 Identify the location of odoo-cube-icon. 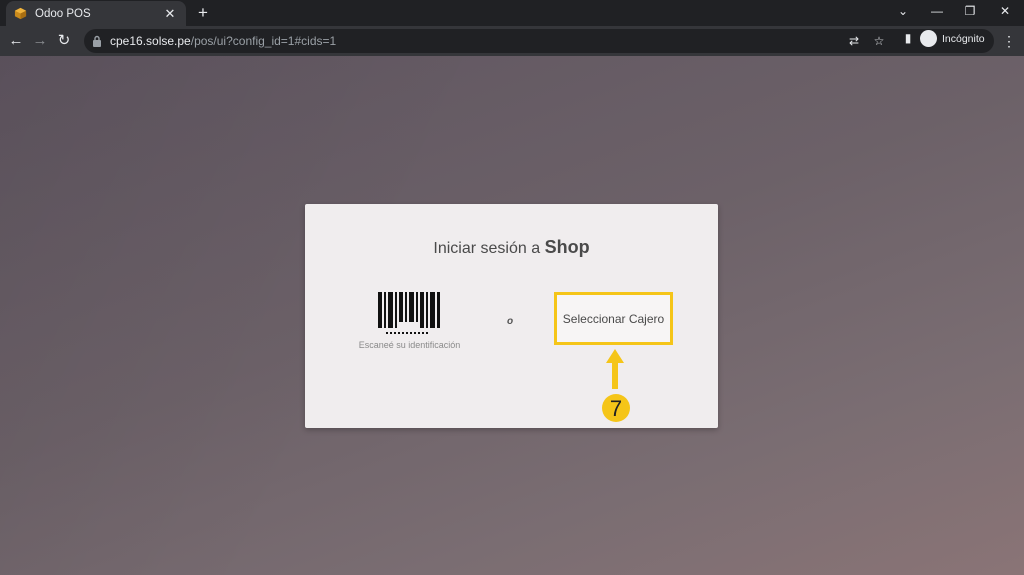
(20, 13).